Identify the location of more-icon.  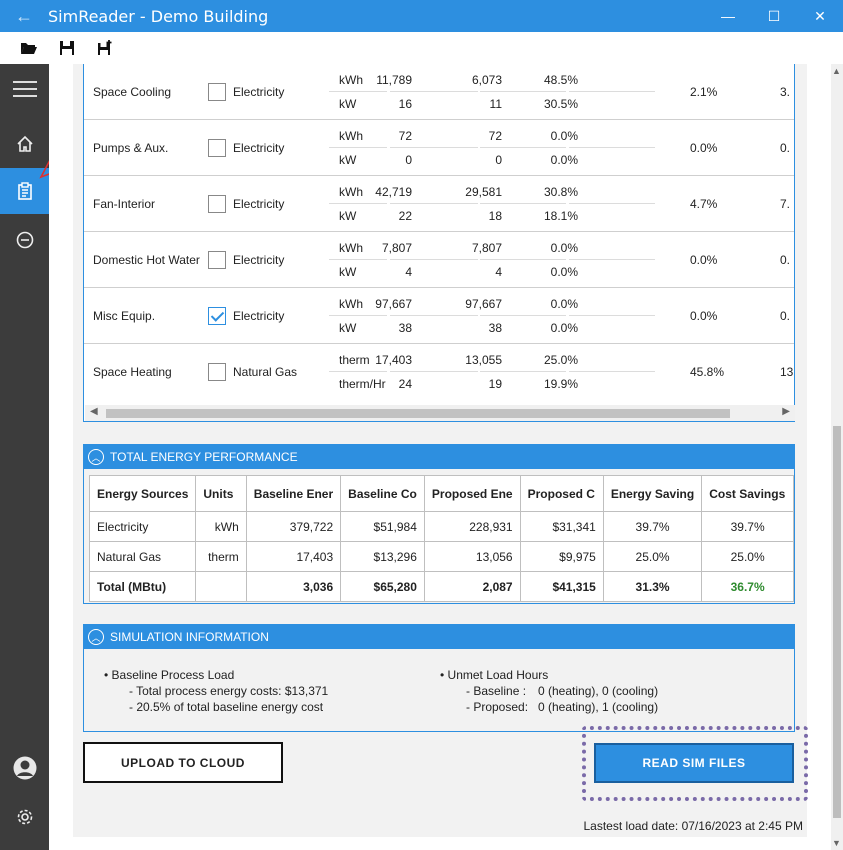
(24, 240).